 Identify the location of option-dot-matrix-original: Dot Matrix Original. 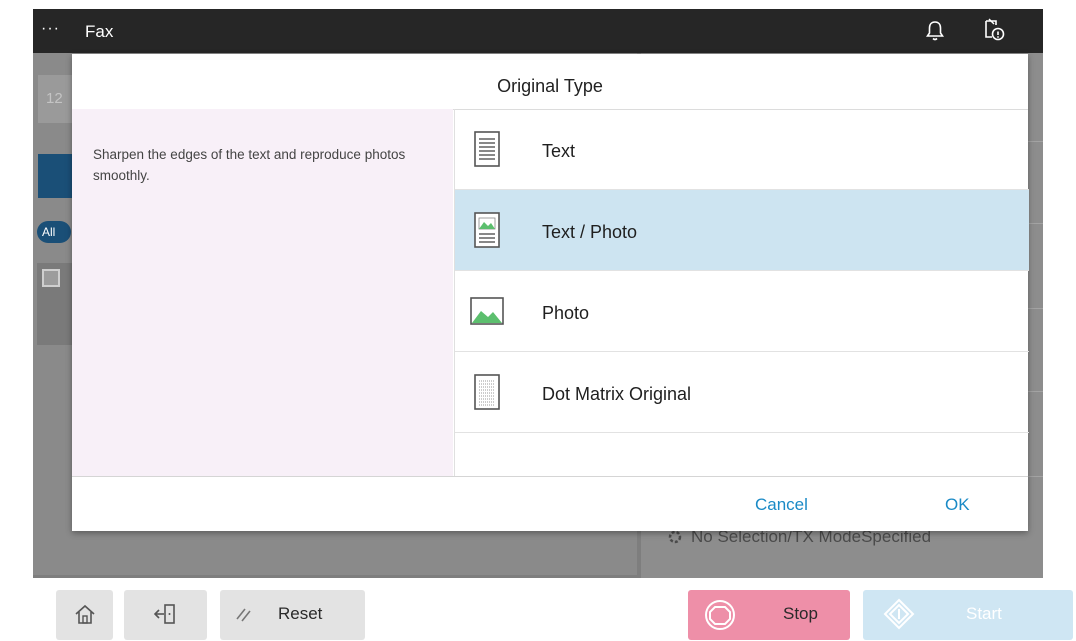
(742, 392).